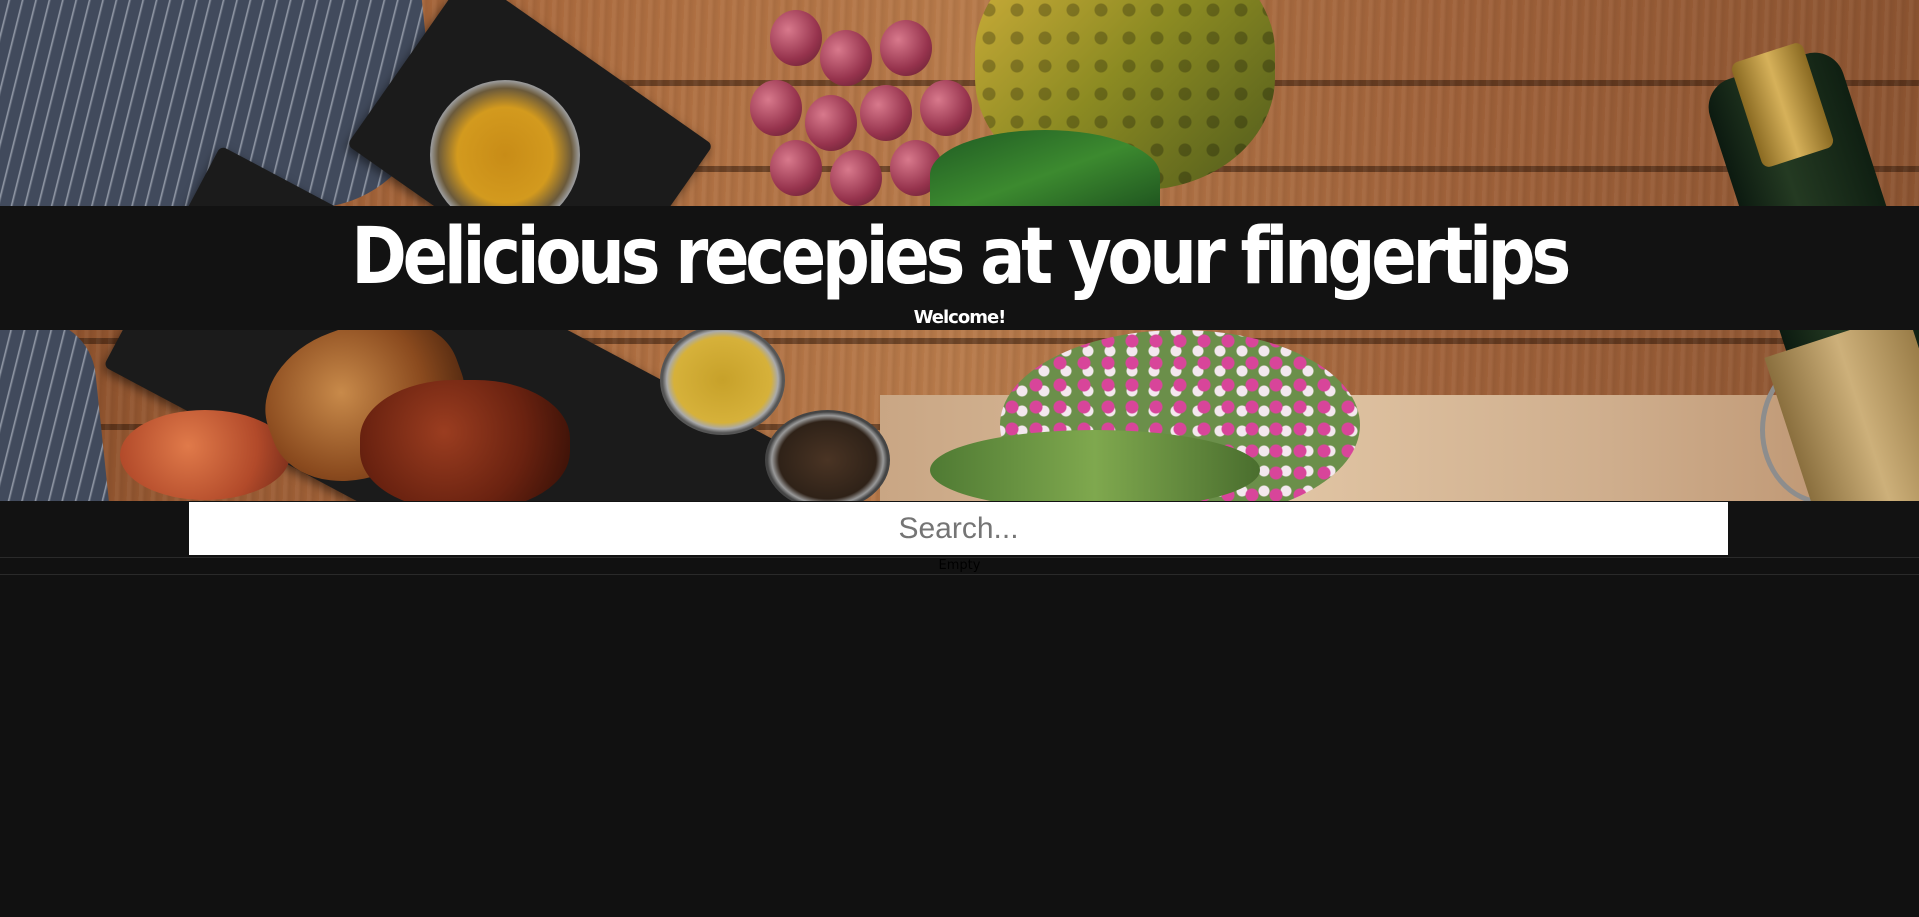 The height and width of the screenshot is (917, 1919). Describe the element at coordinates (1095, 465) in the screenshot. I see `greenery` at that location.